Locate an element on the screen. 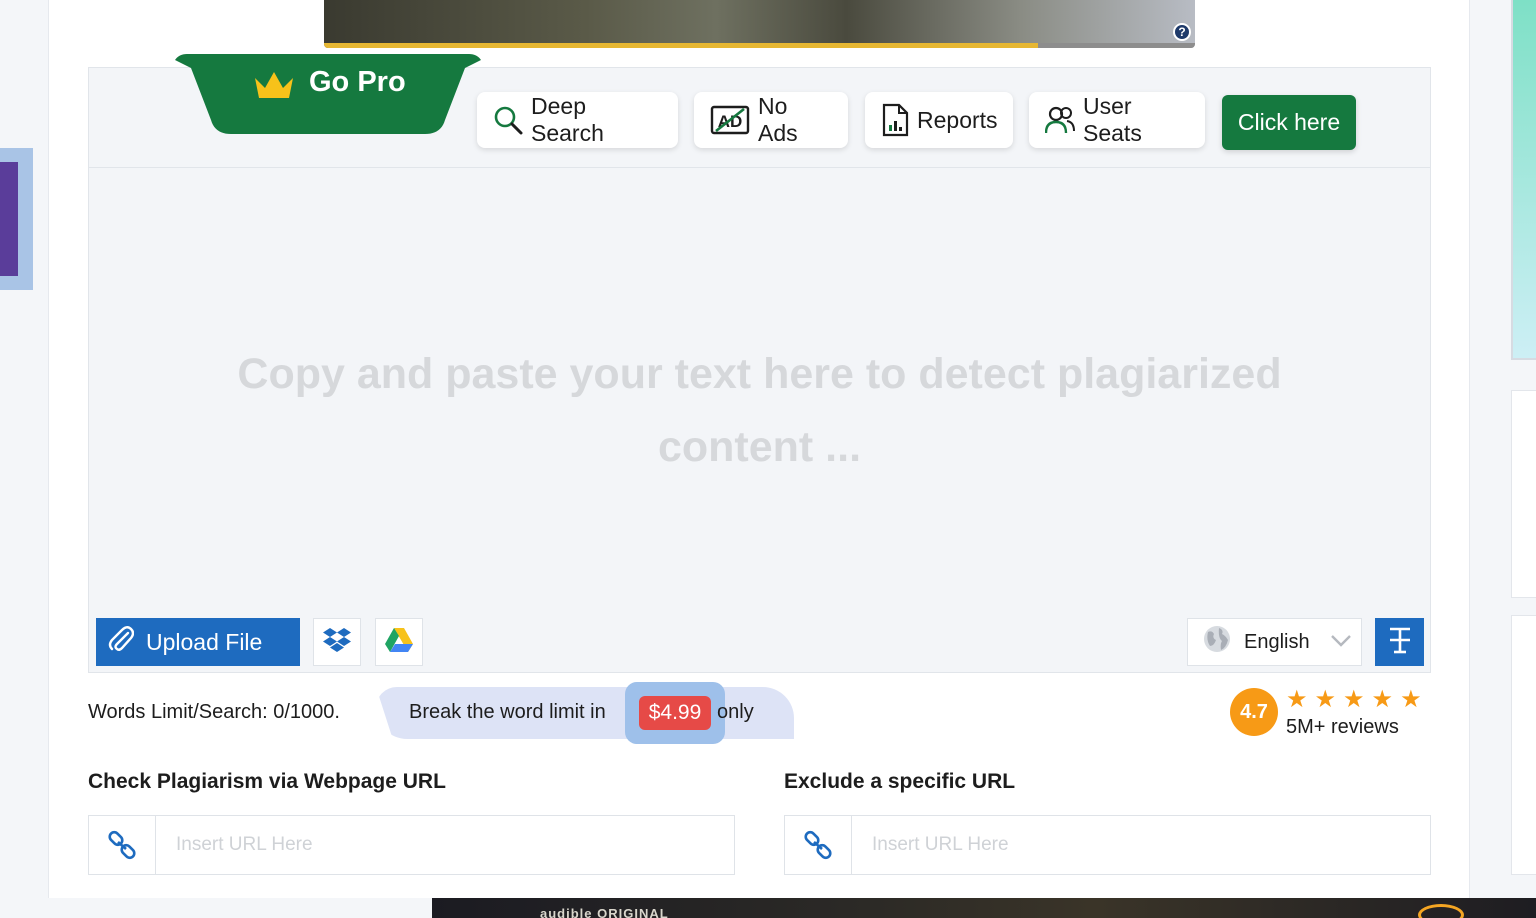 Image resolution: width=1536 pixels, height=918 pixels. exclude-url-field is located at coordinates (1107, 845).